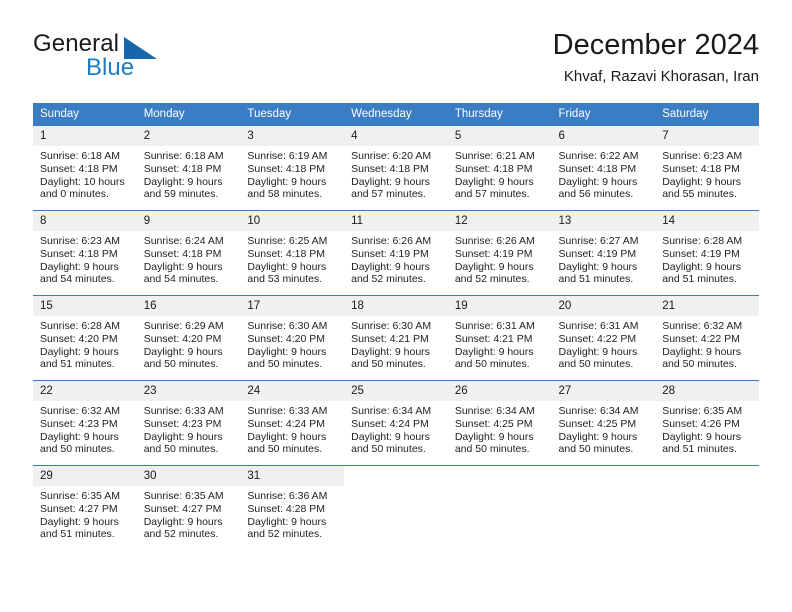 The image size is (792, 612). Describe the element at coordinates (287, 241) in the screenshot. I see `sunrise-time: Sunrise: 6:25 AM` at that location.